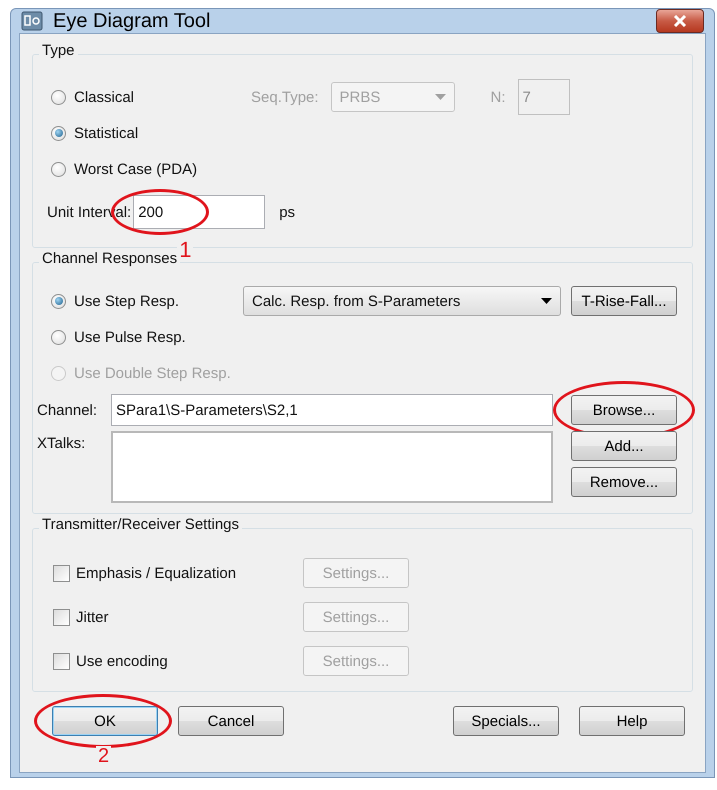 The image size is (717, 790). I want to click on radio-option: Classical, so click(92, 97).